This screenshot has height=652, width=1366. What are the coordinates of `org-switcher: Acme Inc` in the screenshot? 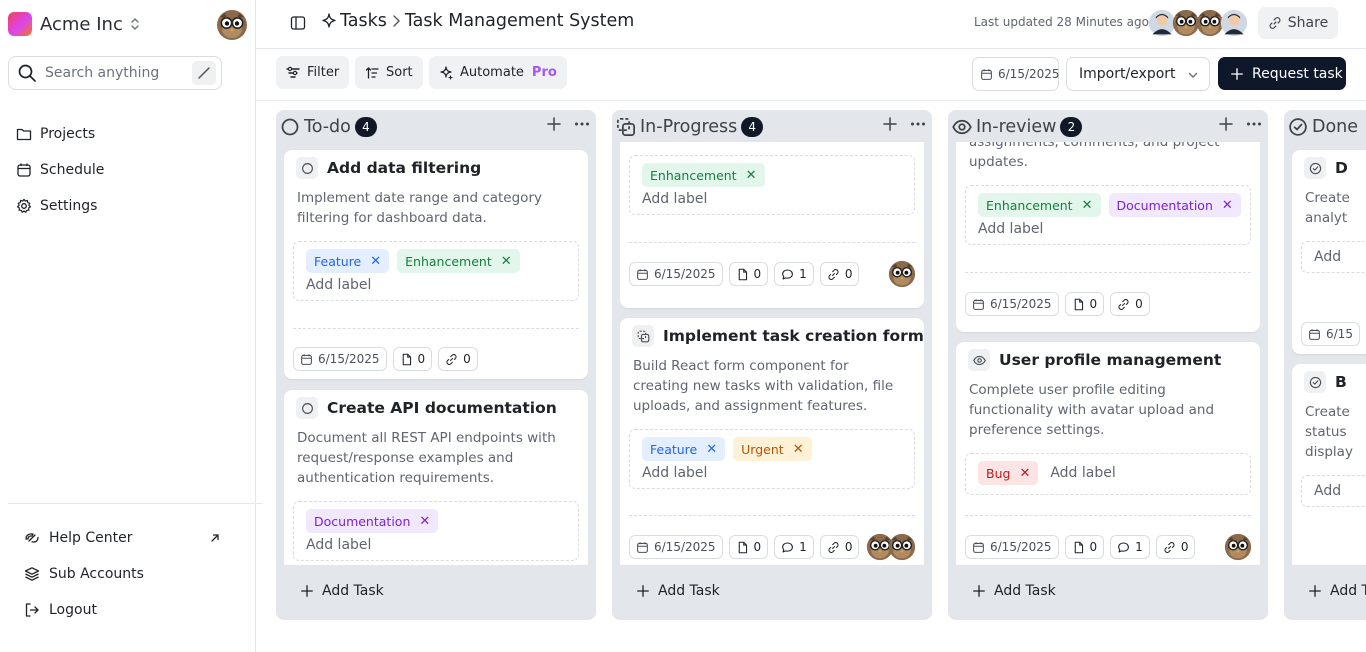 It's located at (128, 24).